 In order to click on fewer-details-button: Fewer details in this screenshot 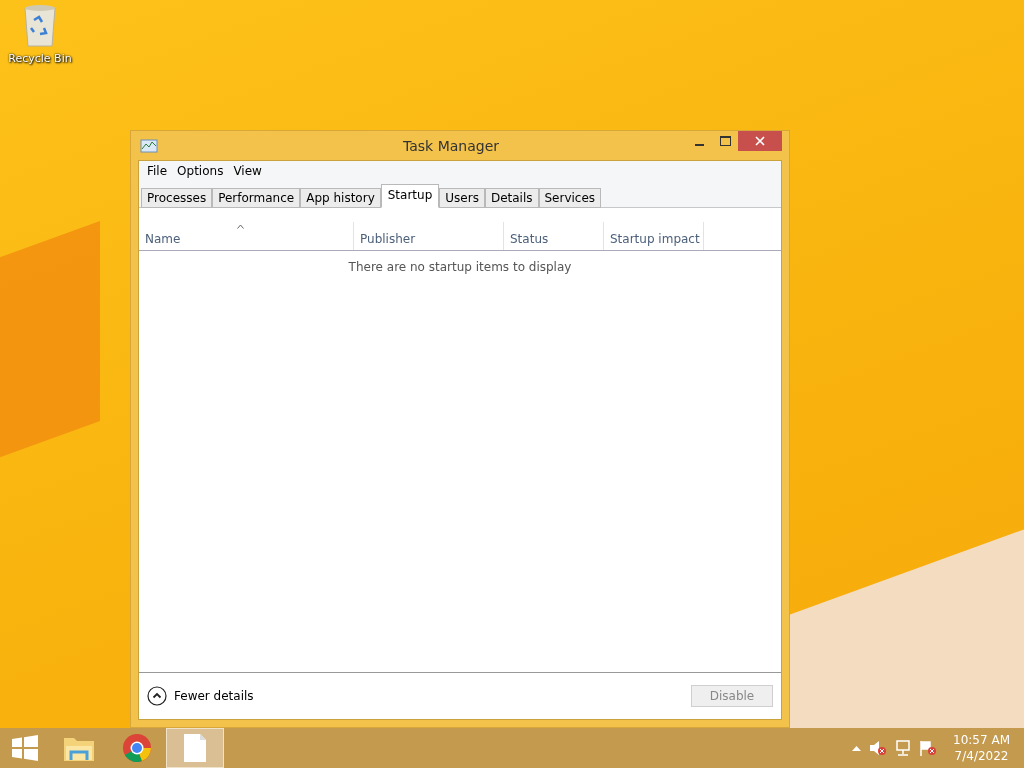, I will do `click(200, 696)`.